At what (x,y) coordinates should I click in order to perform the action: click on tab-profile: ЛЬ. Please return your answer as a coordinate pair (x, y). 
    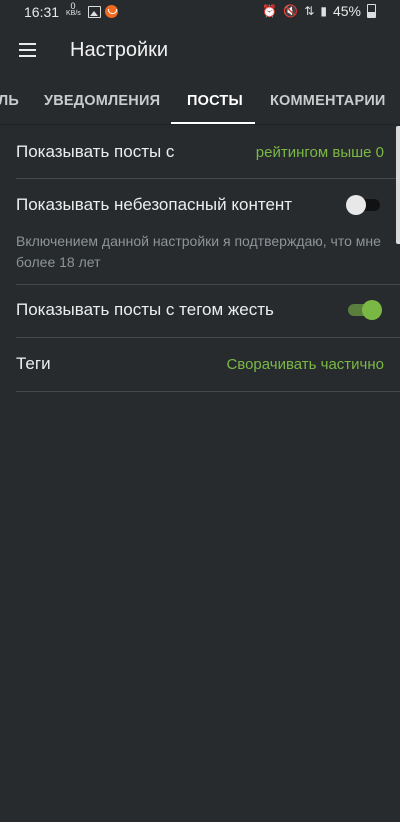
    Looking at the image, I should click on (9, 101).